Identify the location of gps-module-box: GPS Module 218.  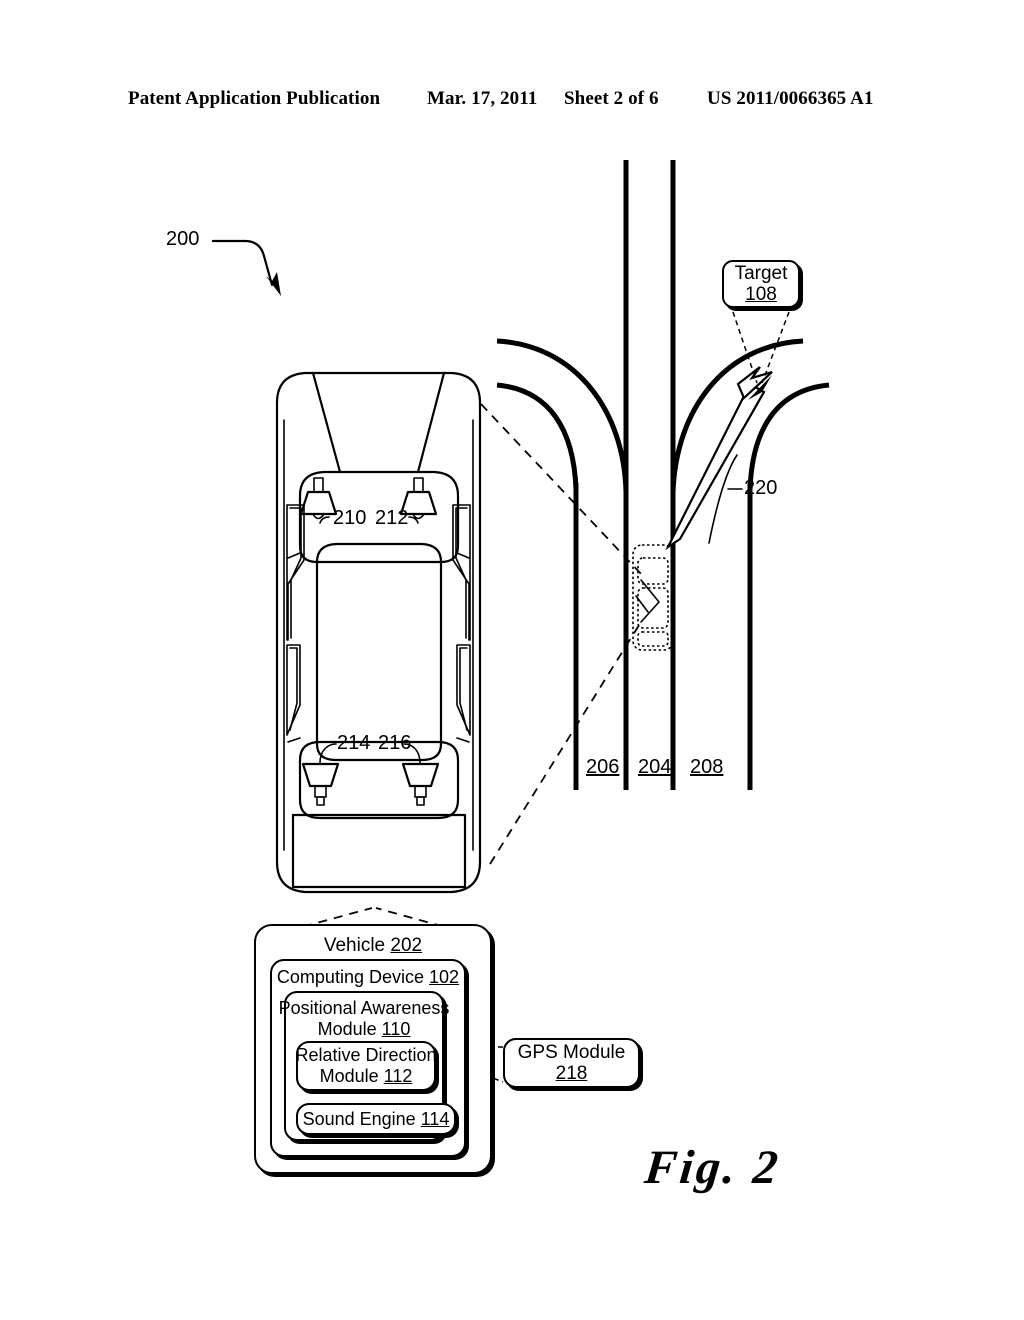
(571, 1063).